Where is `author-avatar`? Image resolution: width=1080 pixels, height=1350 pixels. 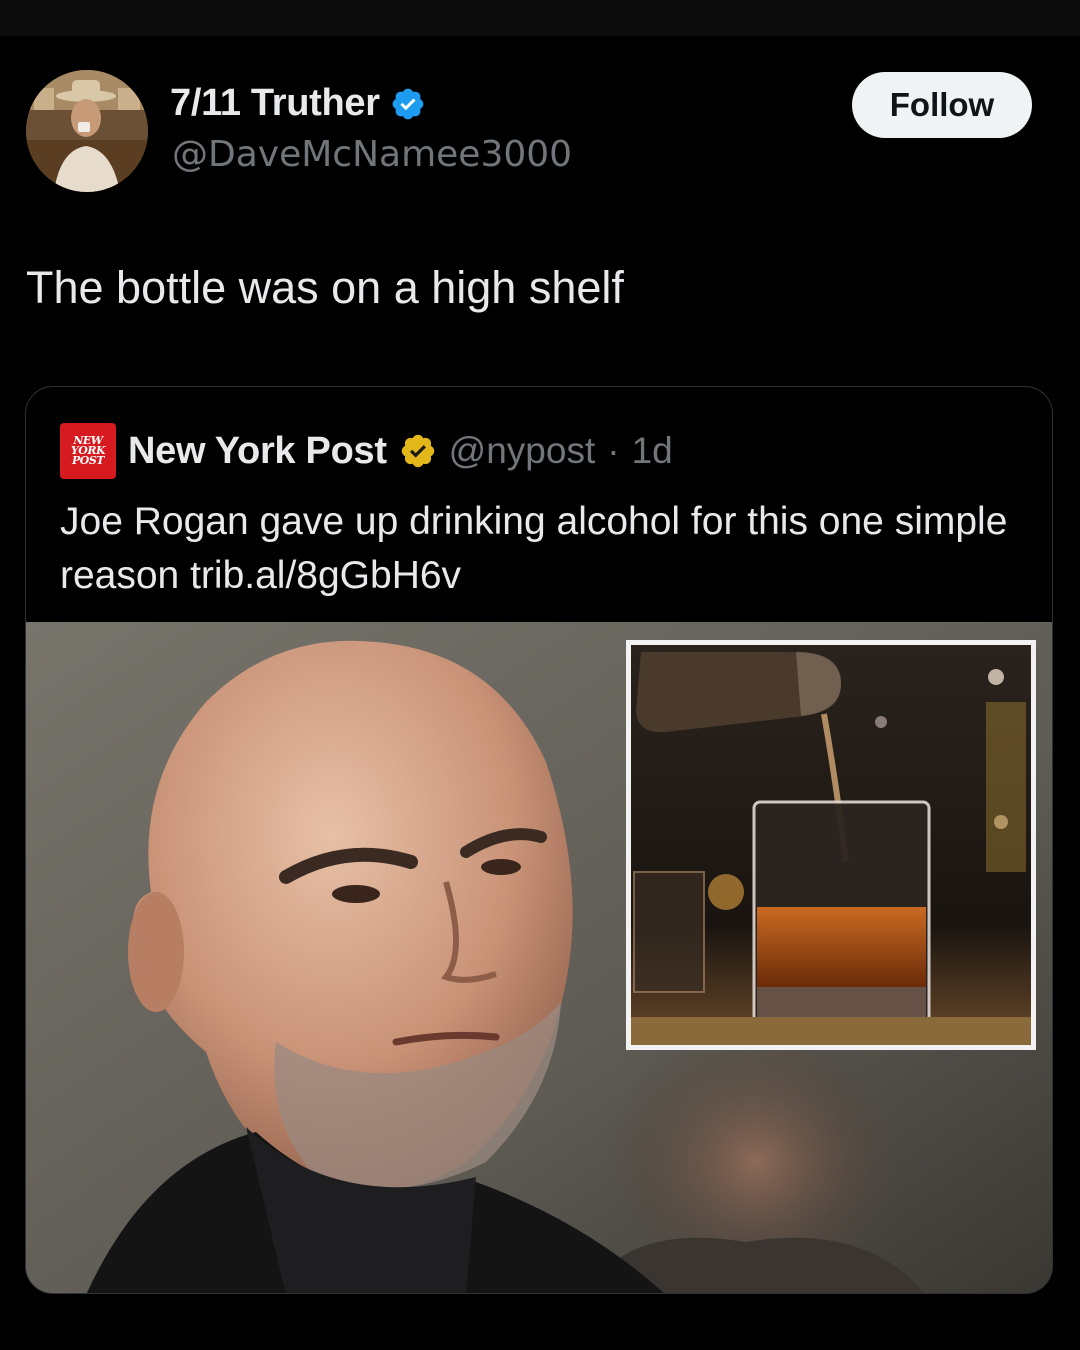 author-avatar is located at coordinates (87, 131).